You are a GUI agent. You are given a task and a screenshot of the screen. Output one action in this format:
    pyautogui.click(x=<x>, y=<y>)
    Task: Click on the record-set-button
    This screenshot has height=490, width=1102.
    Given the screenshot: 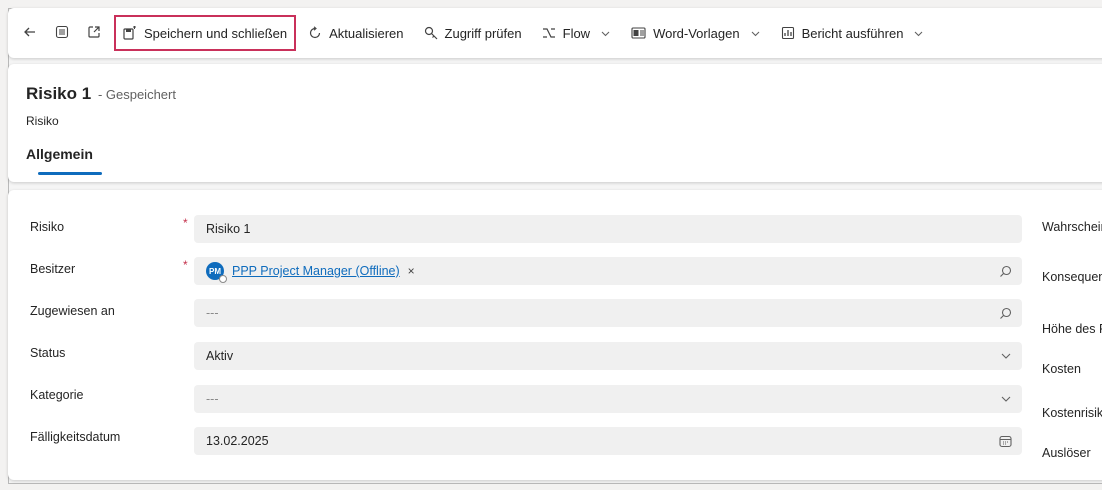 What is the action you would take?
    pyautogui.click(x=62, y=33)
    